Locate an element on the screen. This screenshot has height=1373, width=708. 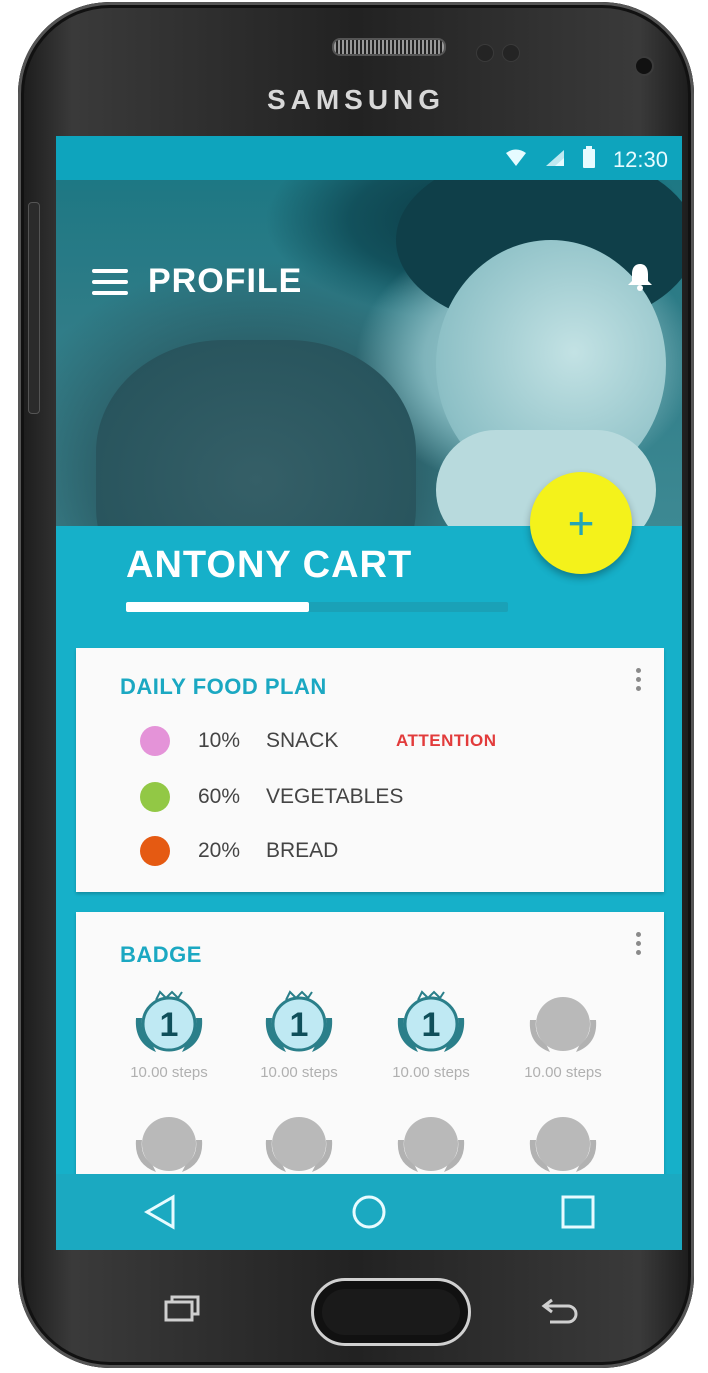
front-camera is located at coordinates (644, 66).